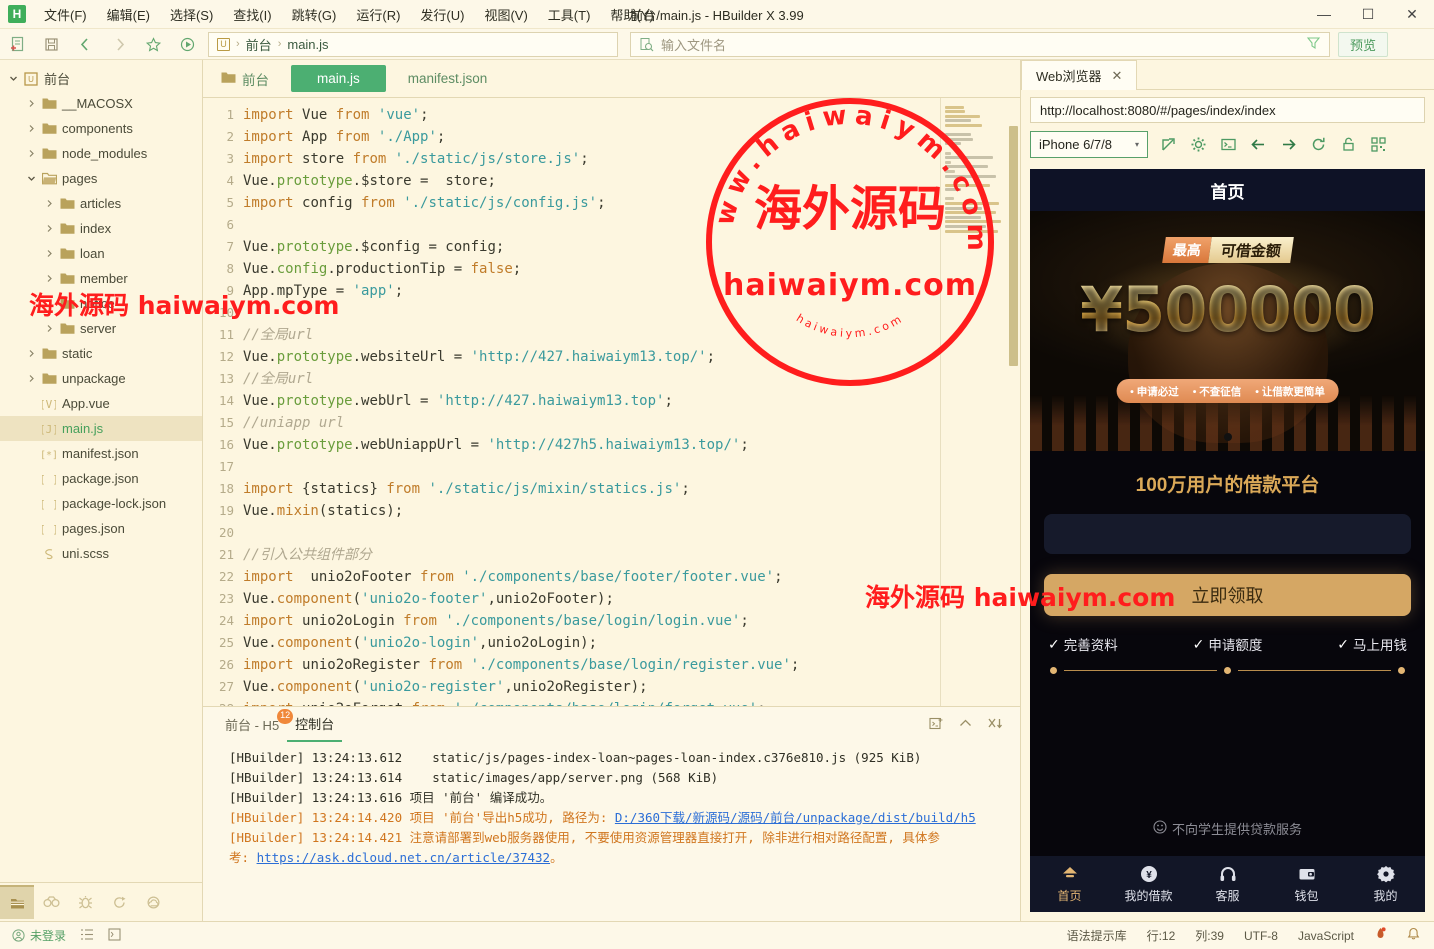 The width and height of the screenshot is (1434, 949). I want to click on run-icon, so click(187, 44).